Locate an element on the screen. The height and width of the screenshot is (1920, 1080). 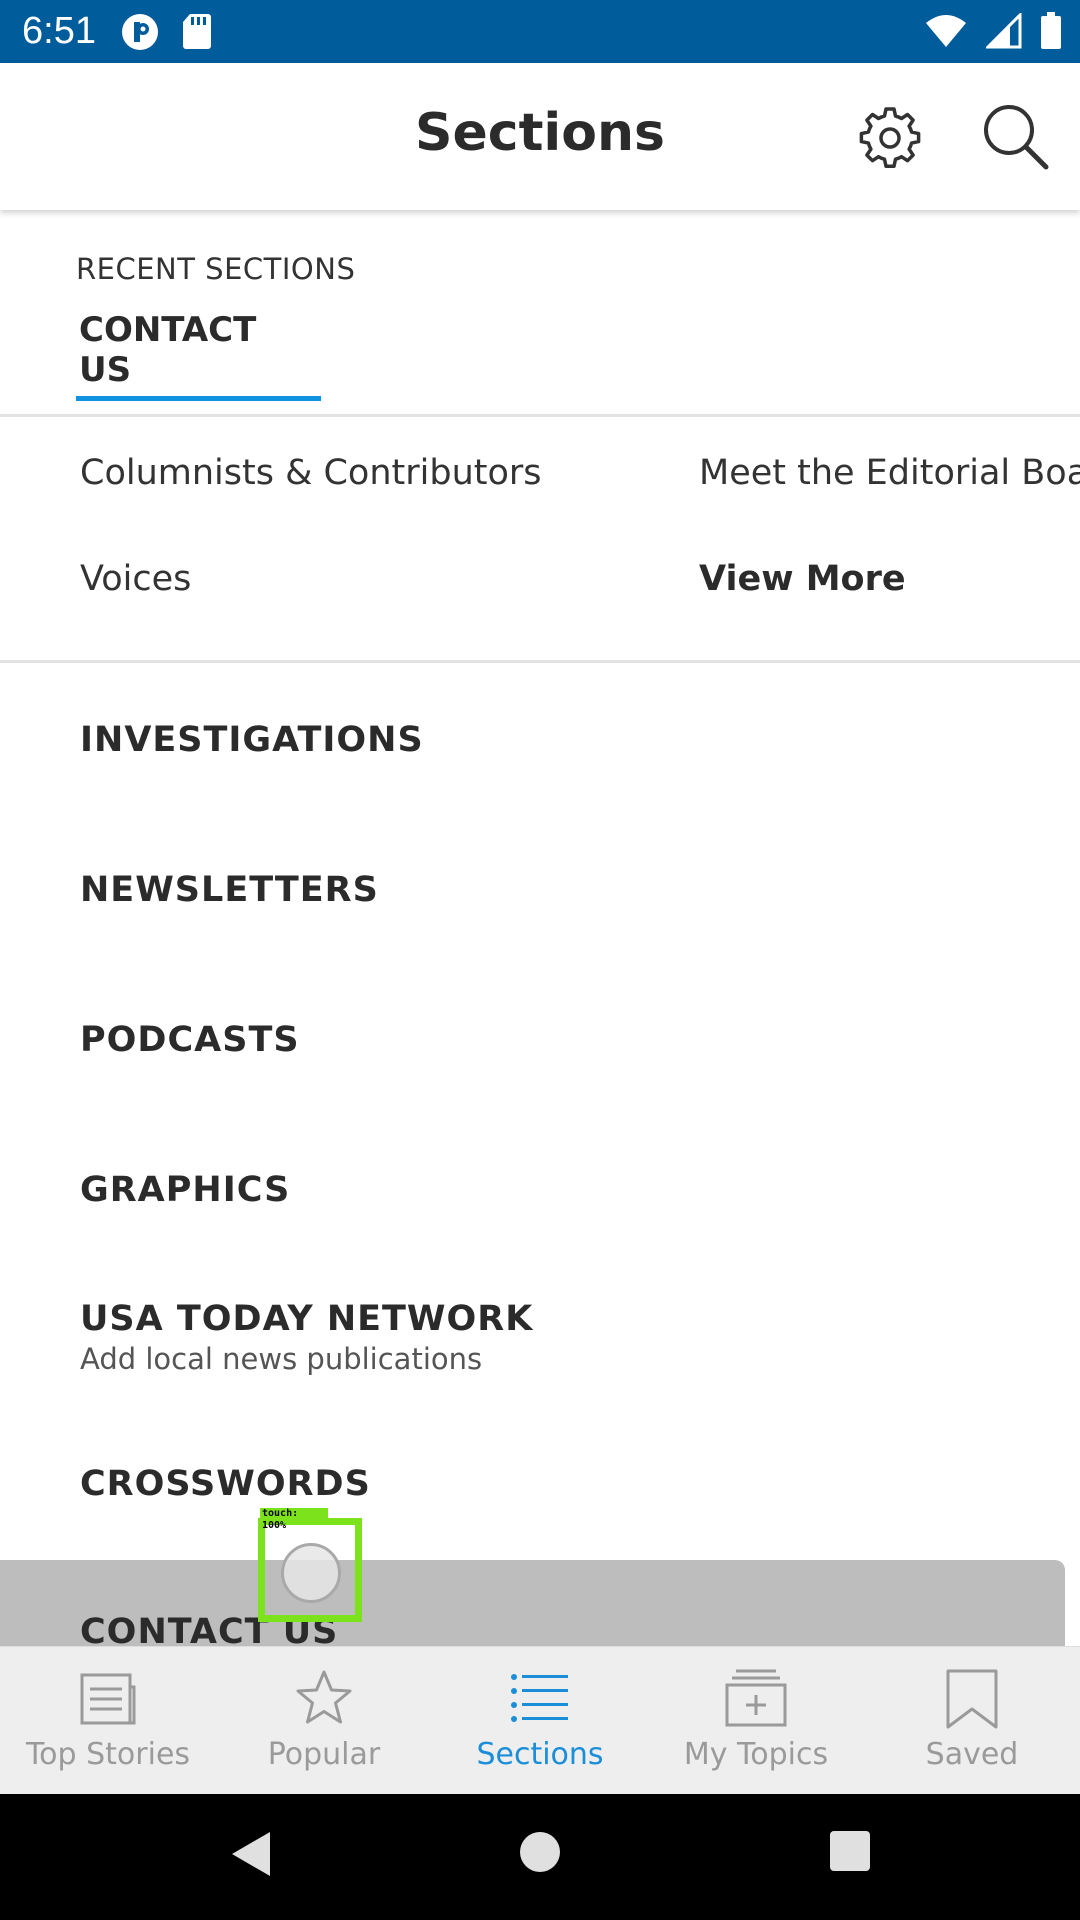
section-item-investigations: INVESTIGATIONS is located at coordinates (252, 740).